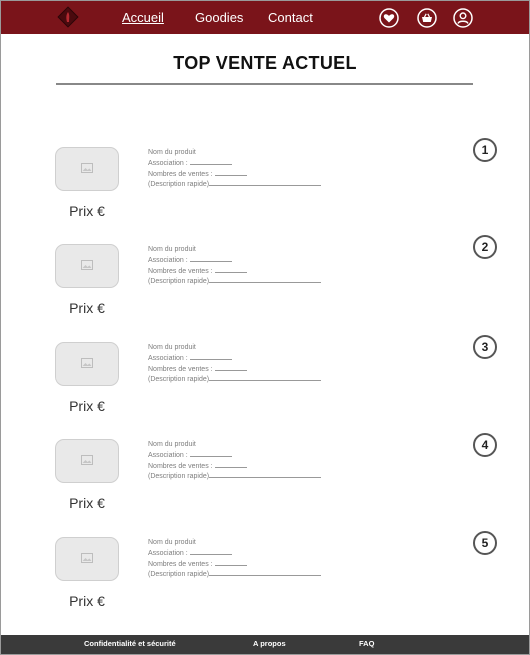  What do you see at coordinates (130, 643) in the screenshot?
I see `footer-link-privacy: Confidentialité et sécurité` at bounding box center [130, 643].